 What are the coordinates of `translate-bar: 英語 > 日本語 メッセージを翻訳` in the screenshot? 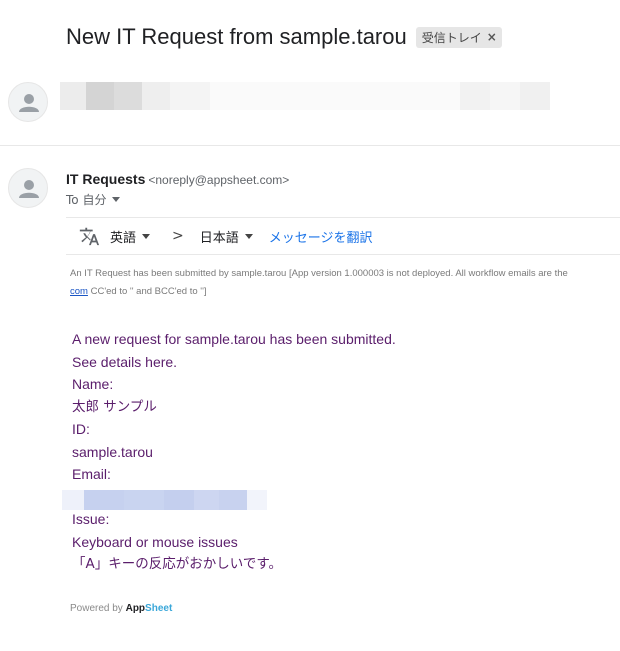 It's located at (343, 236).